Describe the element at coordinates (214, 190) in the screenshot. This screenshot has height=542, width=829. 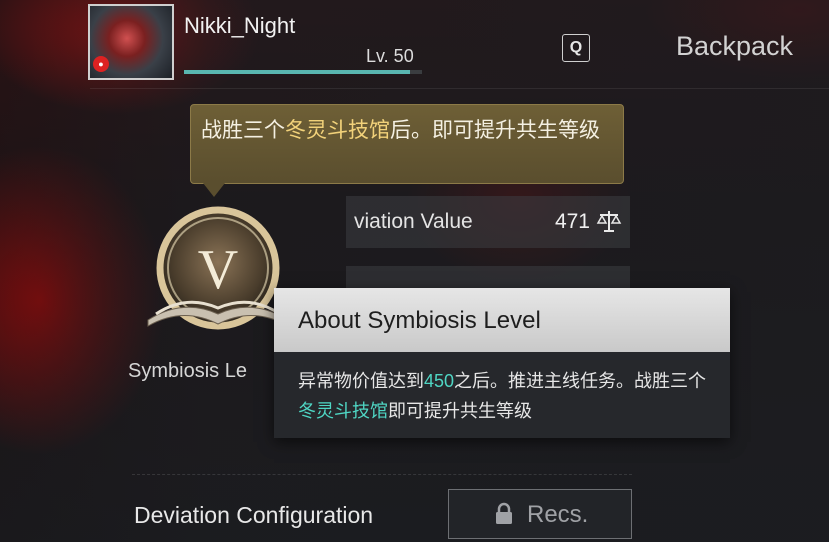
I see `tooltip-pointer` at that location.